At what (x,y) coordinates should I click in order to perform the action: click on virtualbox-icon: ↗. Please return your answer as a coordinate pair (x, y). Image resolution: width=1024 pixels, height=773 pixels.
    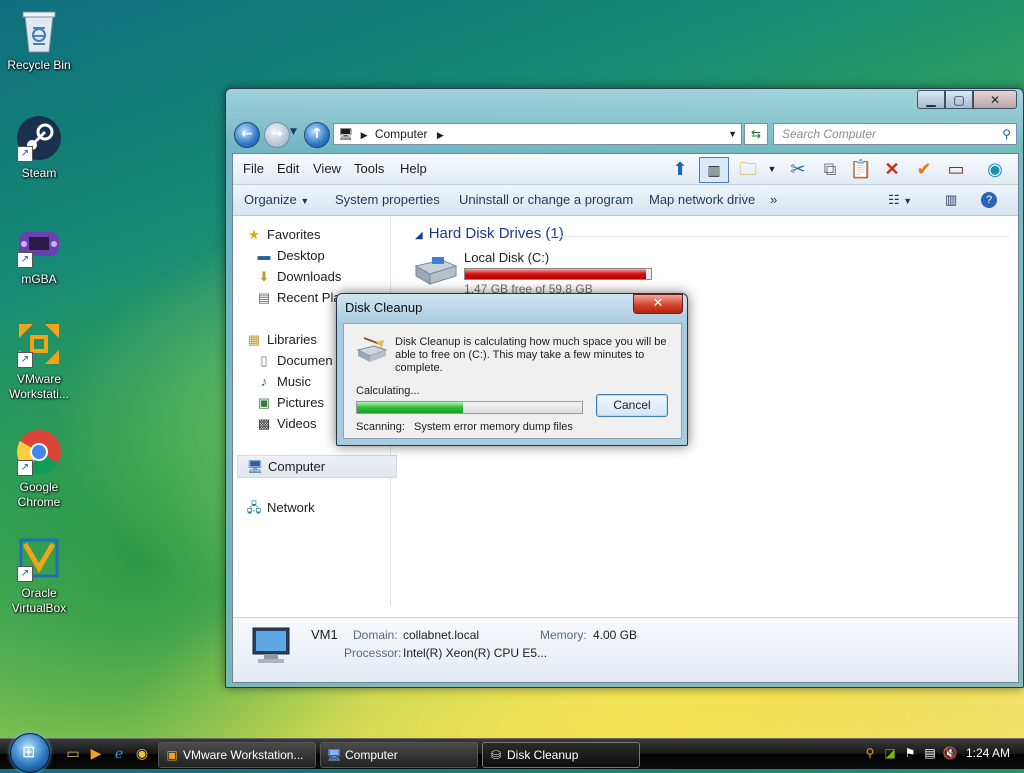
    Looking at the image, I should click on (39, 558).